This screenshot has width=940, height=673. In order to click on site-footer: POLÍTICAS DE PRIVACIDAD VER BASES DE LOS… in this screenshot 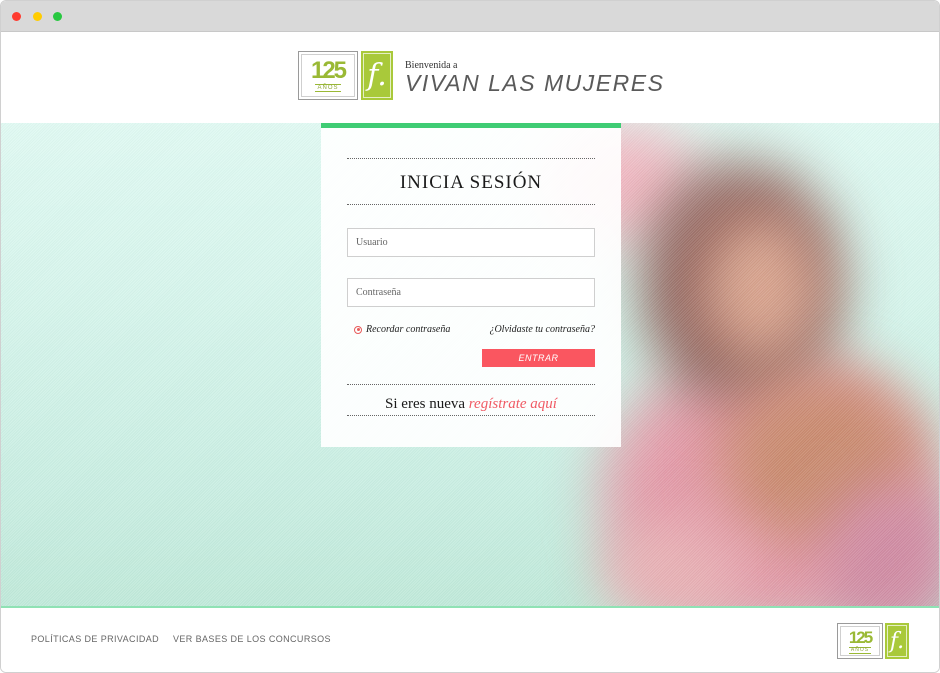, I will do `click(470, 639)`.